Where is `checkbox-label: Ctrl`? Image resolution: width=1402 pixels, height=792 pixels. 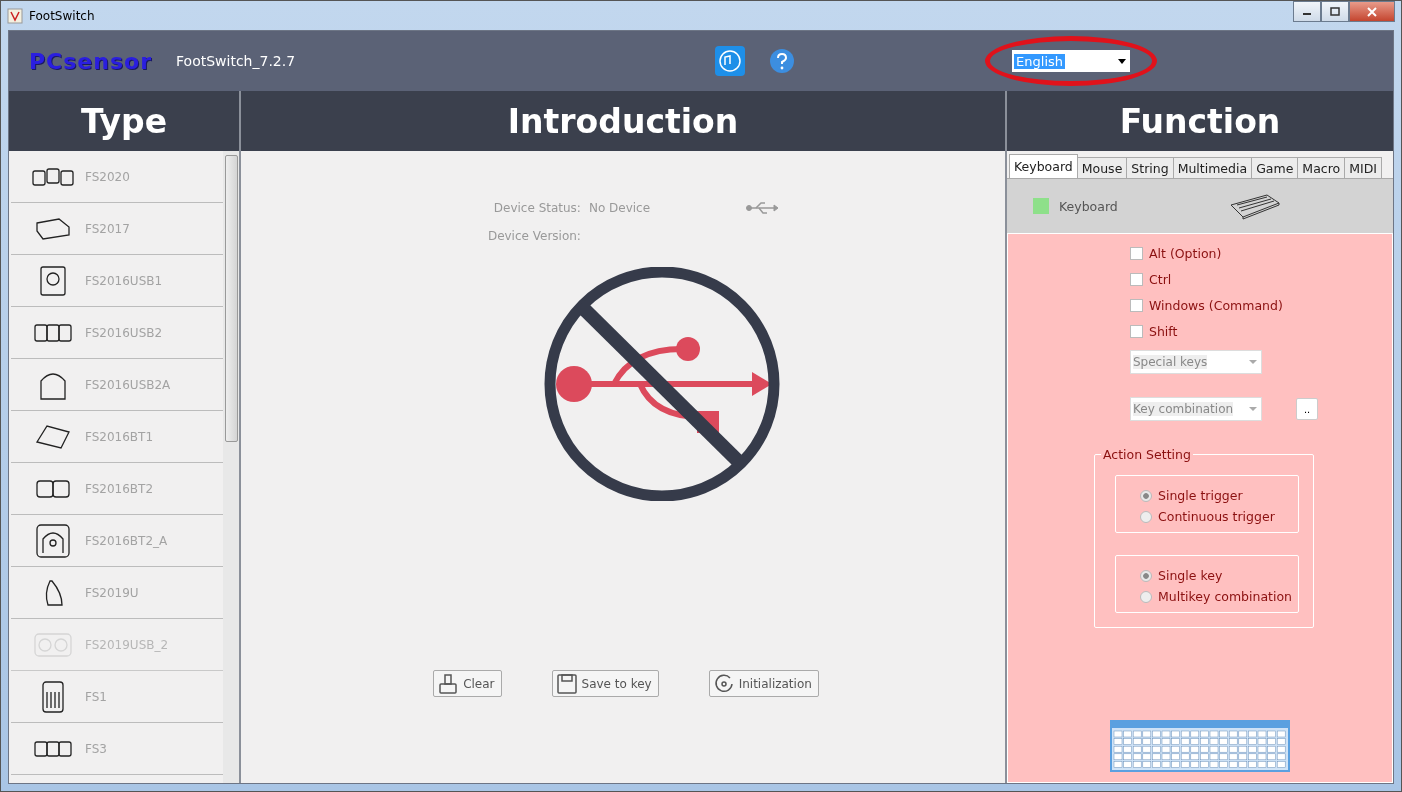 checkbox-label: Ctrl is located at coordinates (1160, 279).